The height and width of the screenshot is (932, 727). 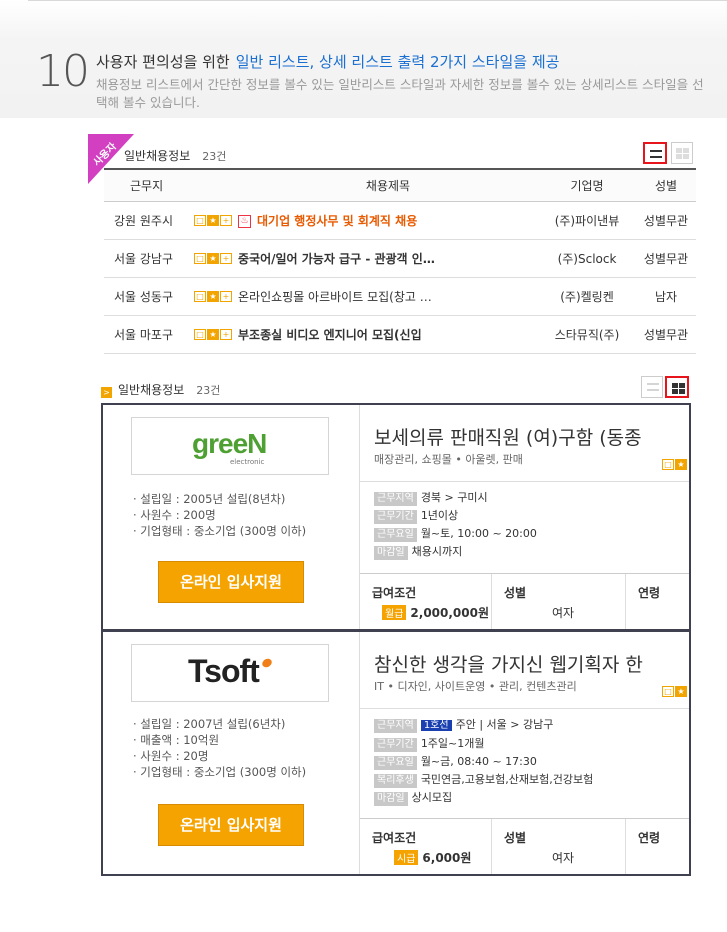 I want to click on company-logo: greeN electronic, so click(x=230, y=446).